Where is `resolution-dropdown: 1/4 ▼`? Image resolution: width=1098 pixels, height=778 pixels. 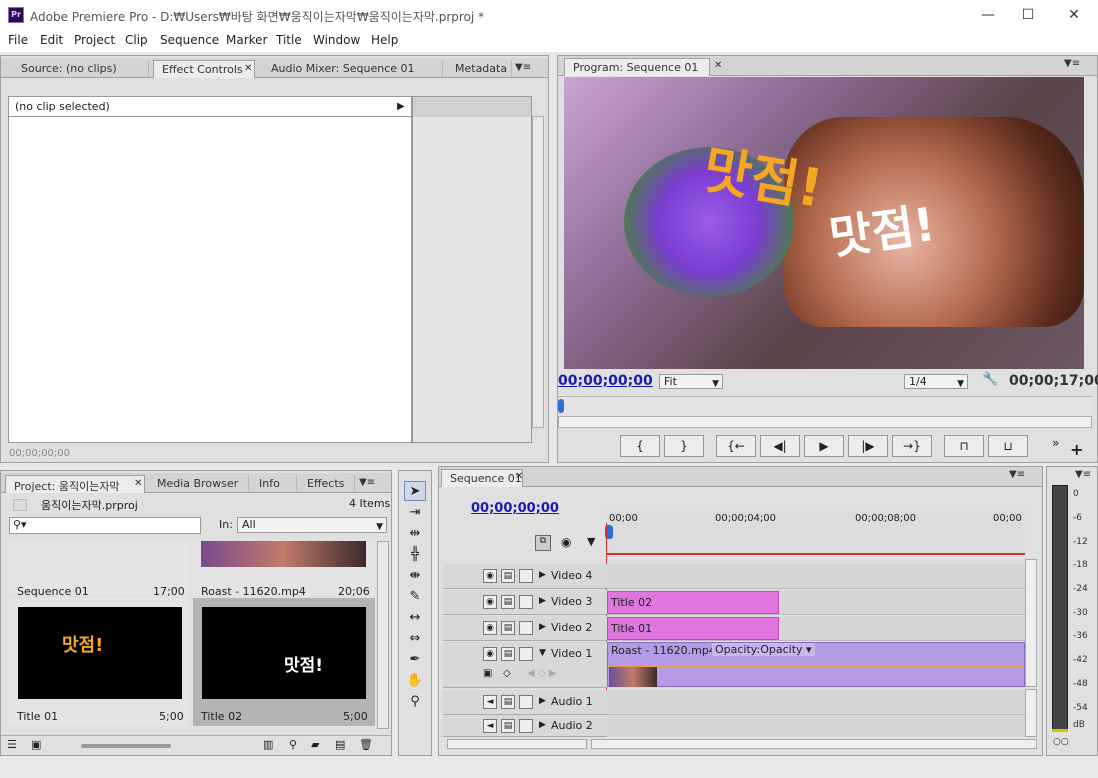
resolution-dropdown: 1/4 ▼ is located at coordinates (936, 381).